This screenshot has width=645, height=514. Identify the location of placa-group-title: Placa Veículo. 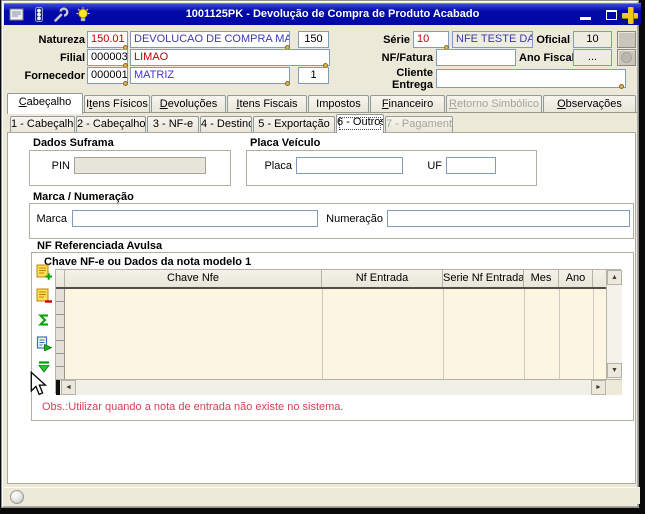
(285, 143).